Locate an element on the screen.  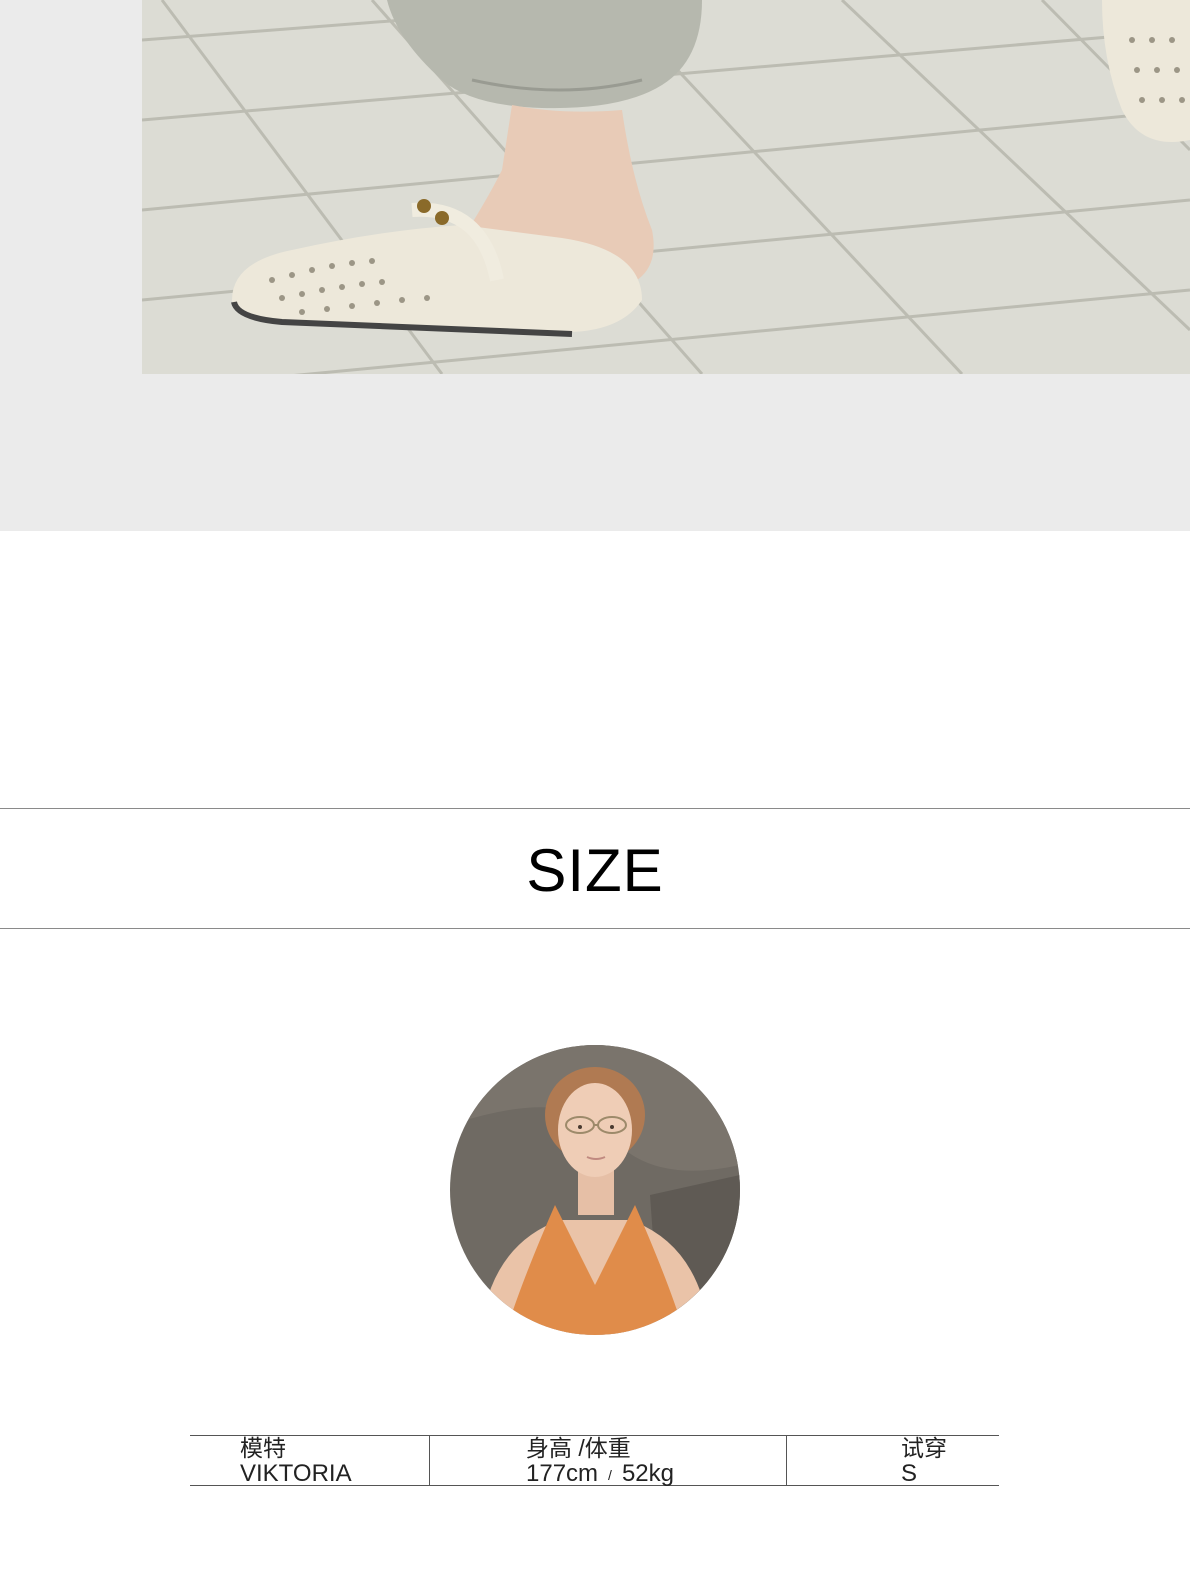
model-height-weight: 177cm / 52kg is located at coordinates (600, 1474).